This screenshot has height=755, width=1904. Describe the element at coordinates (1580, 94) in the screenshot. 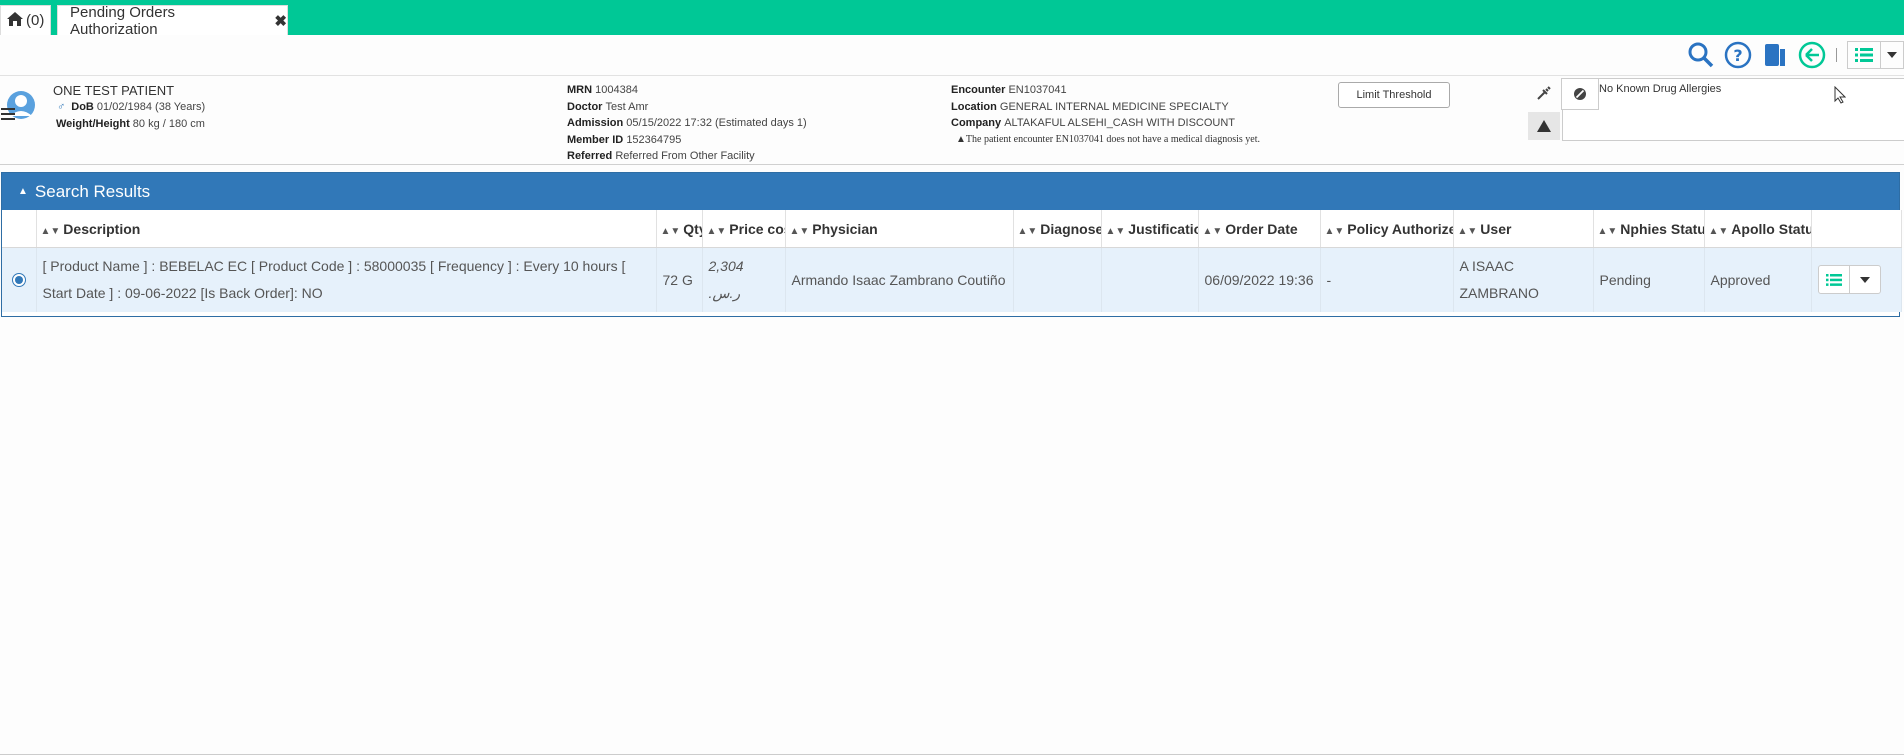

I see `no-allergy-icon` at that location.